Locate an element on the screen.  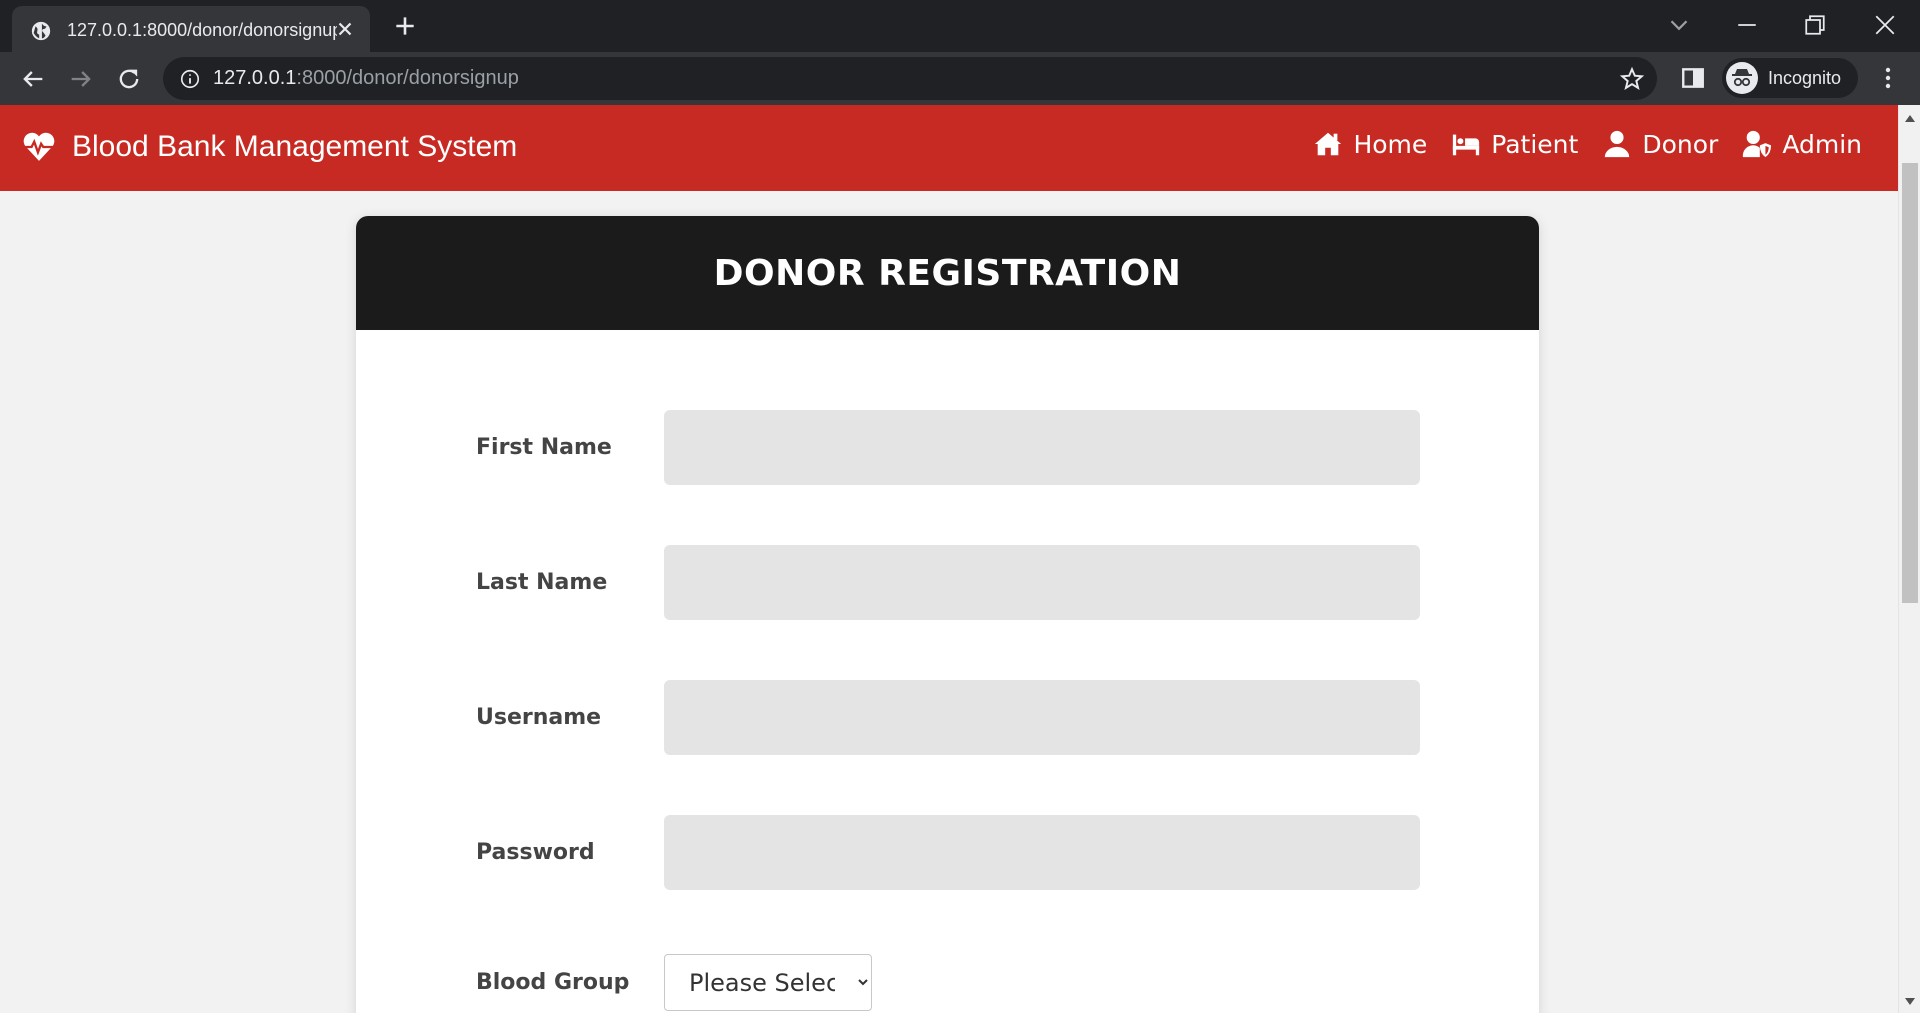
password-row: Password is located at coordinates (948, 852).